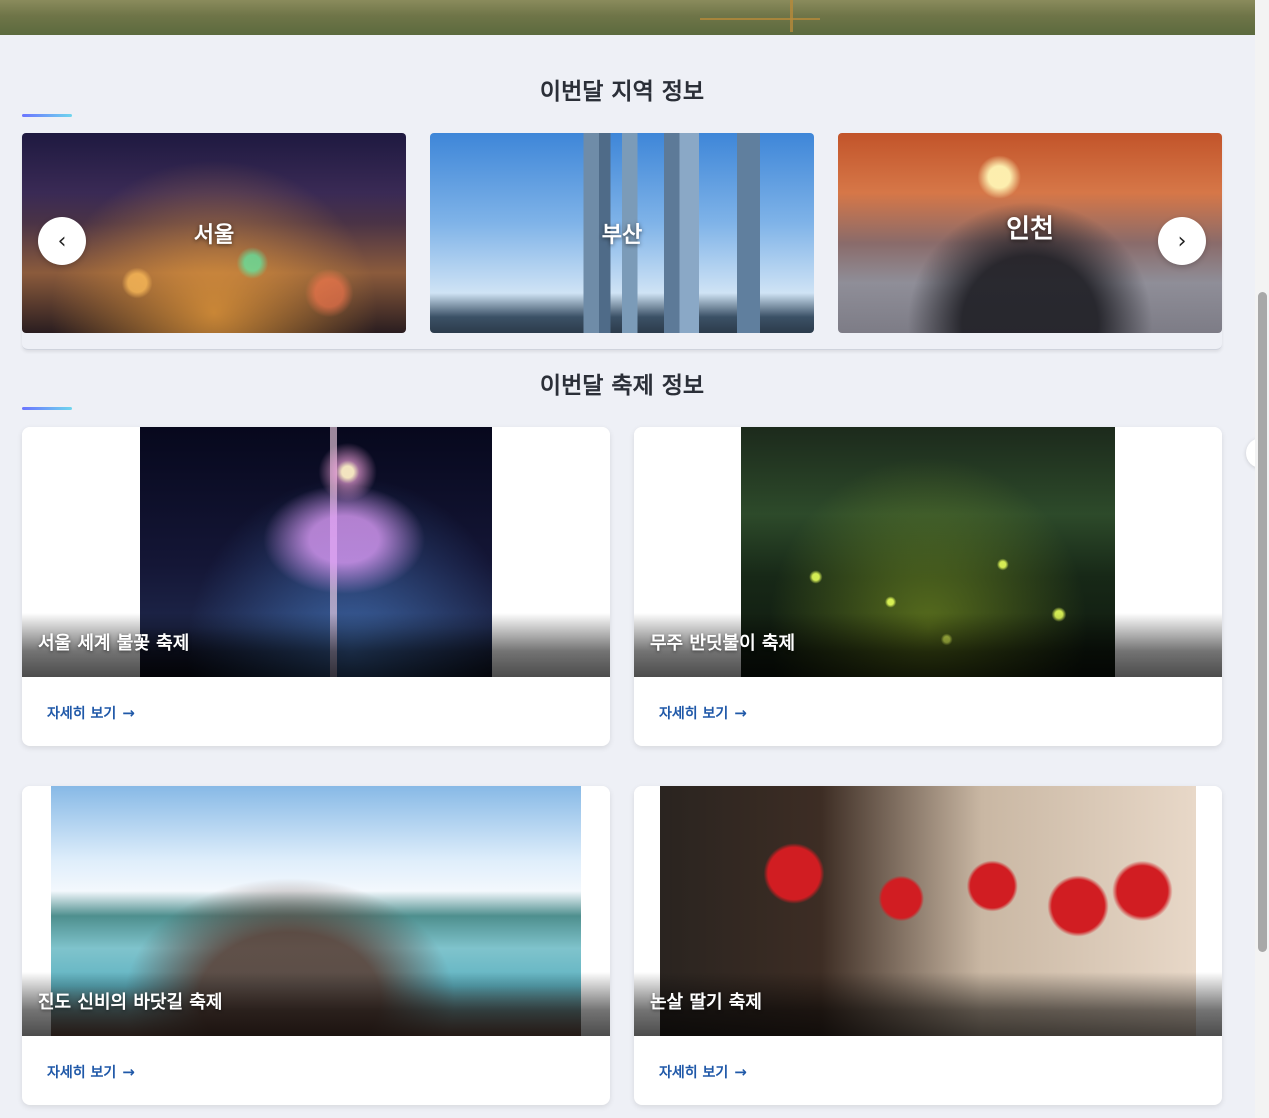 This screenshot has width=1269, height=1118. What do you see at coordinates (627, 17) in the screenshot?
I see `hero-image` at bounding box center [627, 17].